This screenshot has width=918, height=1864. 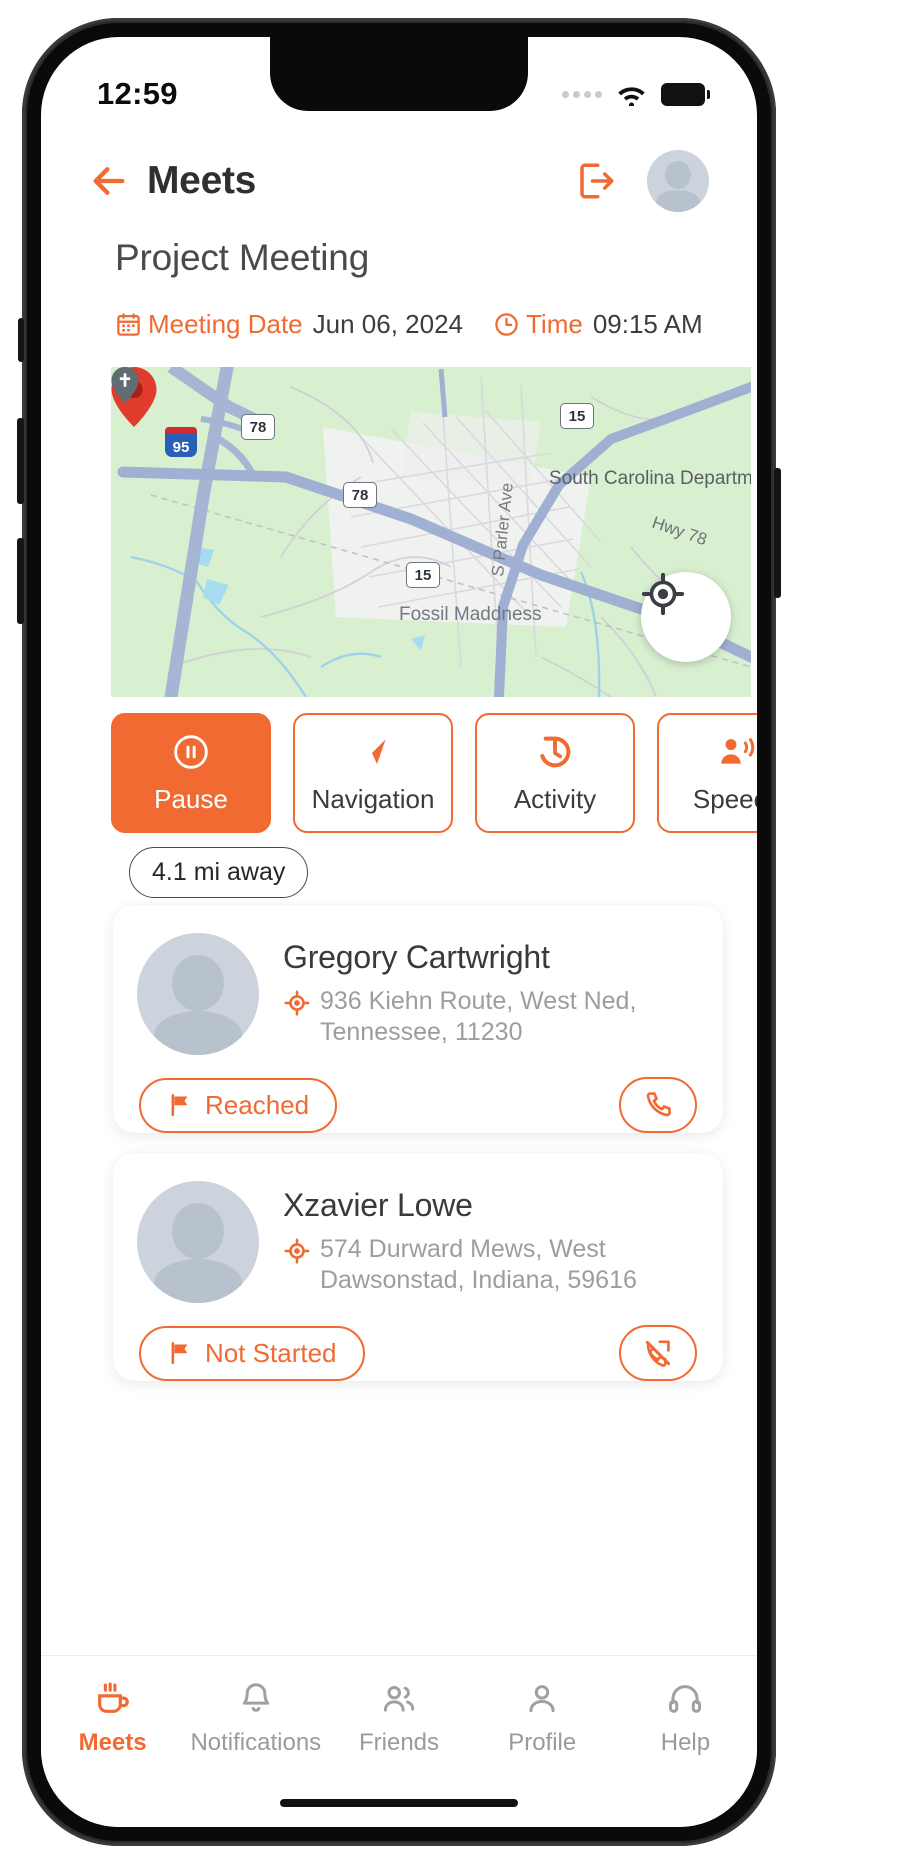 What do you see at coordinates (256, 1697) in the screenshot?
I see `bell-icon` at bounding box center [256, 1697].